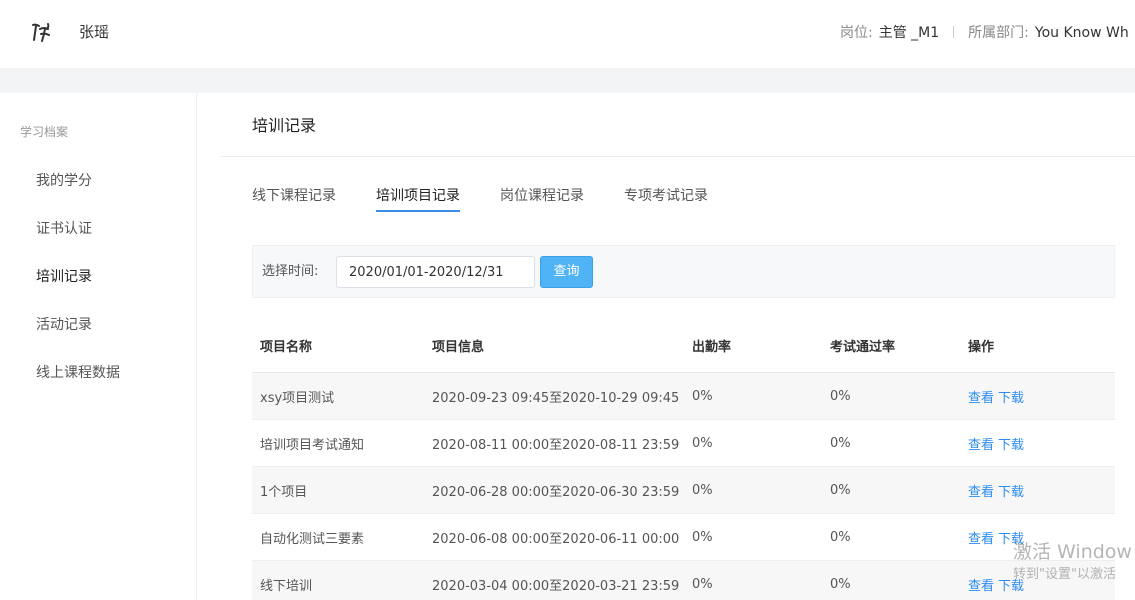  What do you see at coordinates (556, 586) in the screenshot?
I see `project-info: 2020-03-04 00:00至2020-03-21 23:59` at bounding box center [556, 586].